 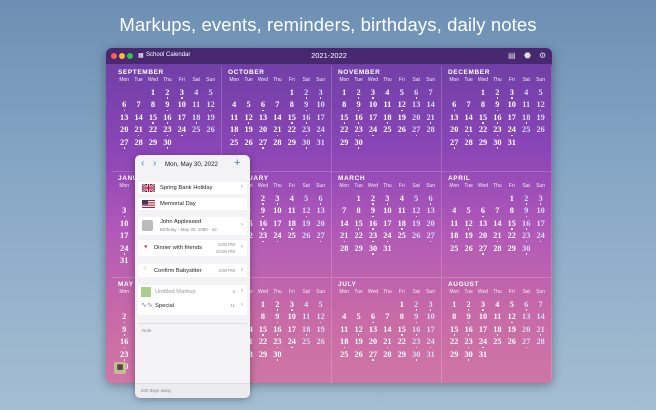 What do you see at coordinates (540, 341) in the screenshot?
I see `day-cell: 28` at bounding box center [540, 341].